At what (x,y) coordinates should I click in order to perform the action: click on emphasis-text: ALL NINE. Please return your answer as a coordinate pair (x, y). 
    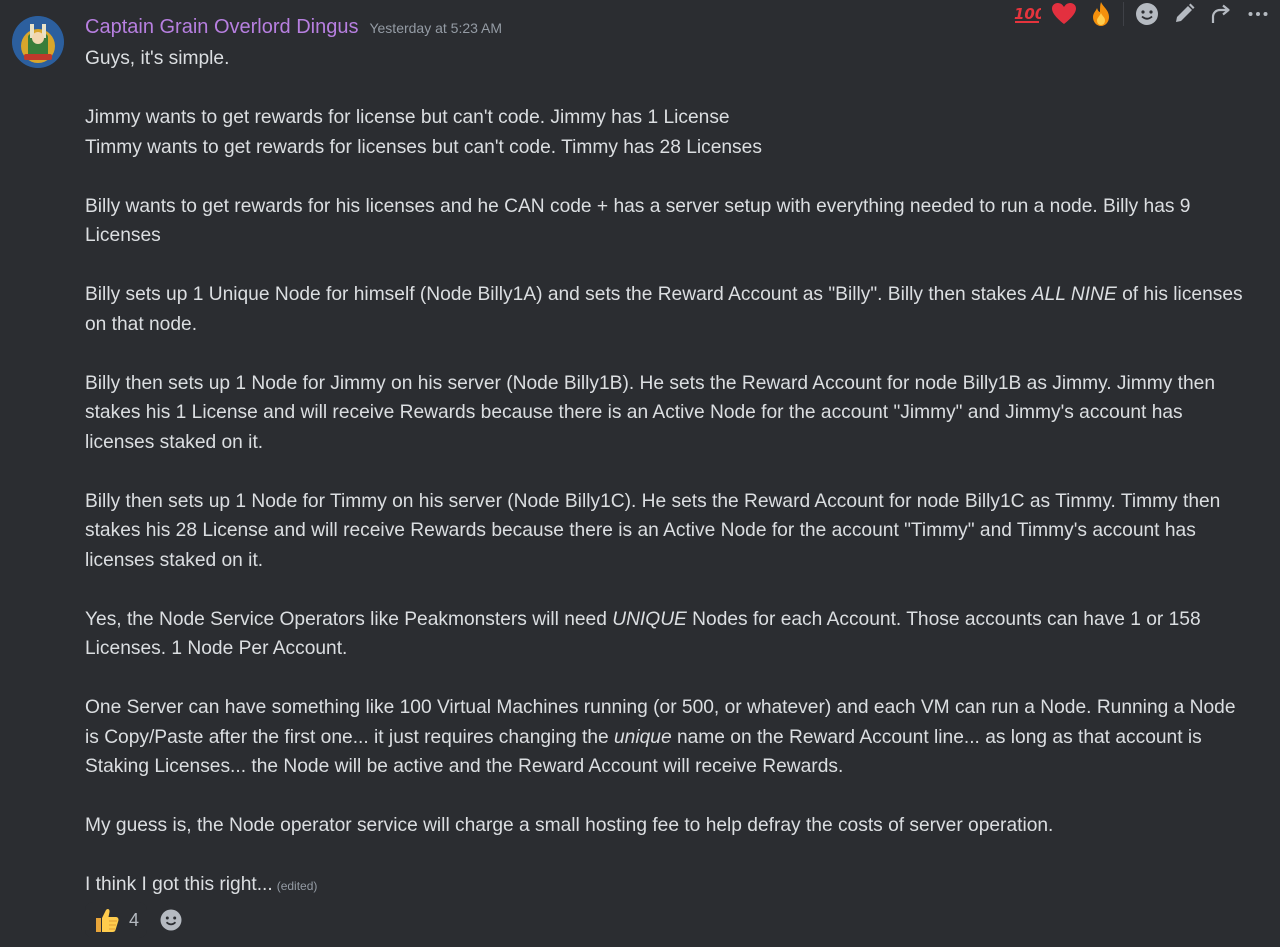
    Looking at the image, I should click on (1074, 294).